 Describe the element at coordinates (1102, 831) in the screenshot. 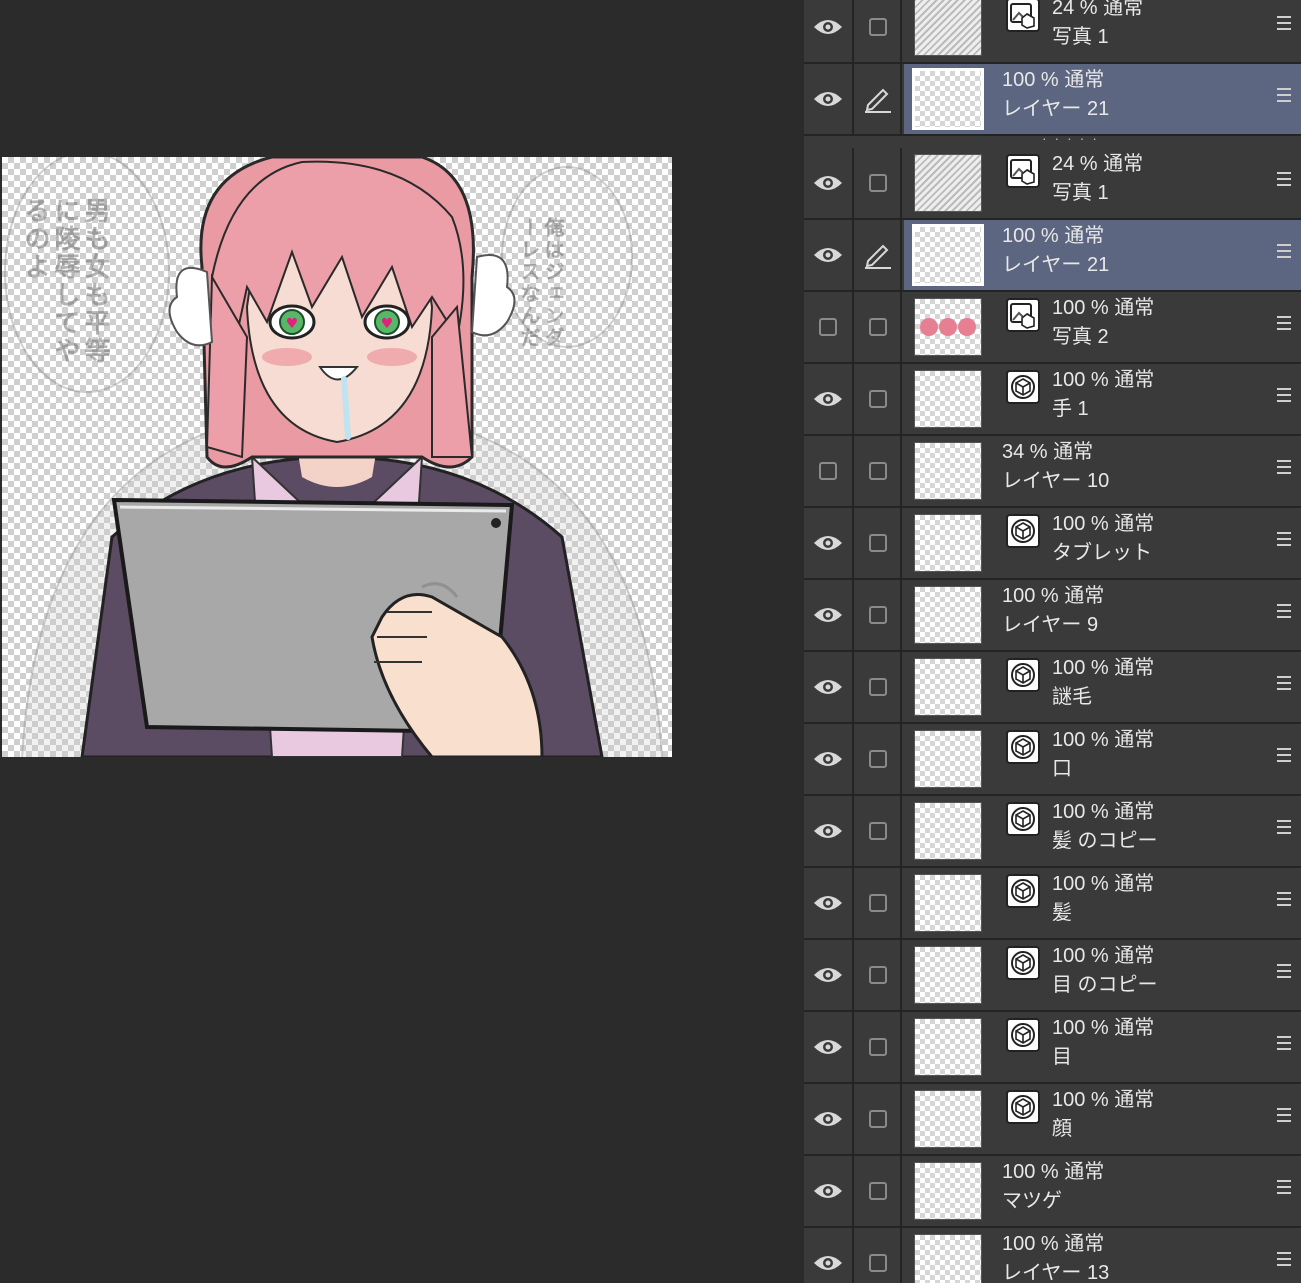

I see `layer-main: 100 % 通常髪 のコピー` at that location.